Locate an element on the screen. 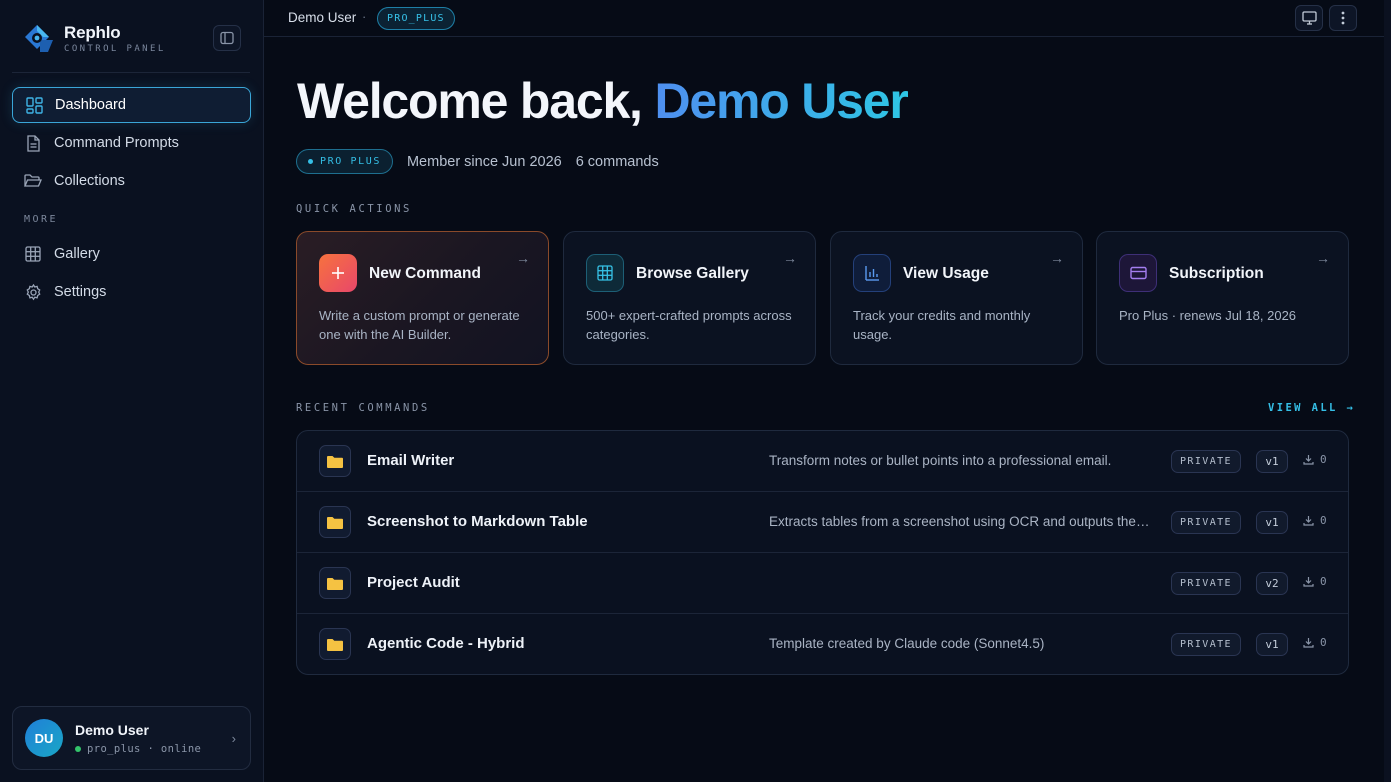  sidebar-item-label: Dashboard is located at coordinates (90, 105).